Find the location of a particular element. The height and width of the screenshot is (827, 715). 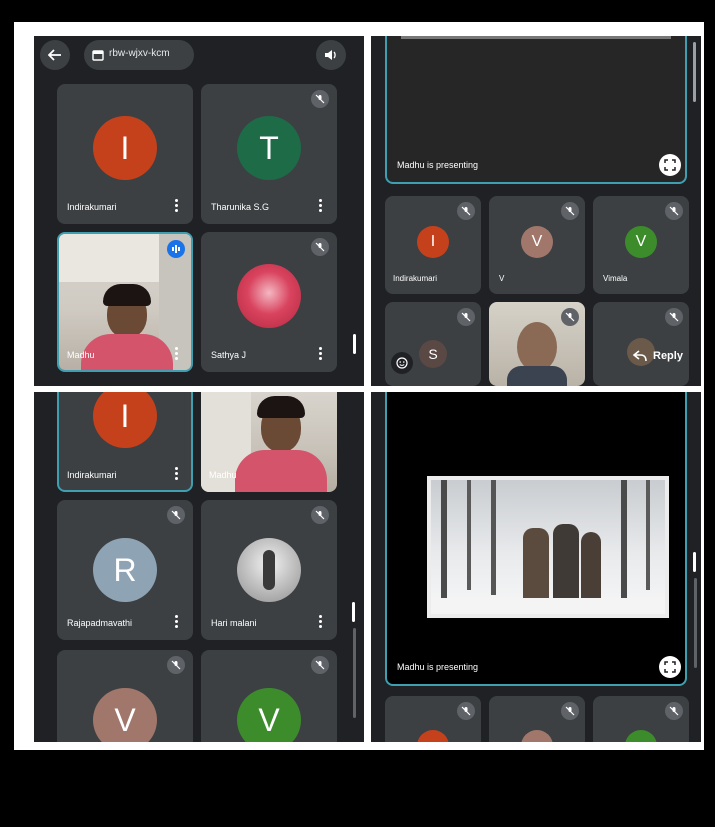

speaker-icon is located at coordinates (330, 55).